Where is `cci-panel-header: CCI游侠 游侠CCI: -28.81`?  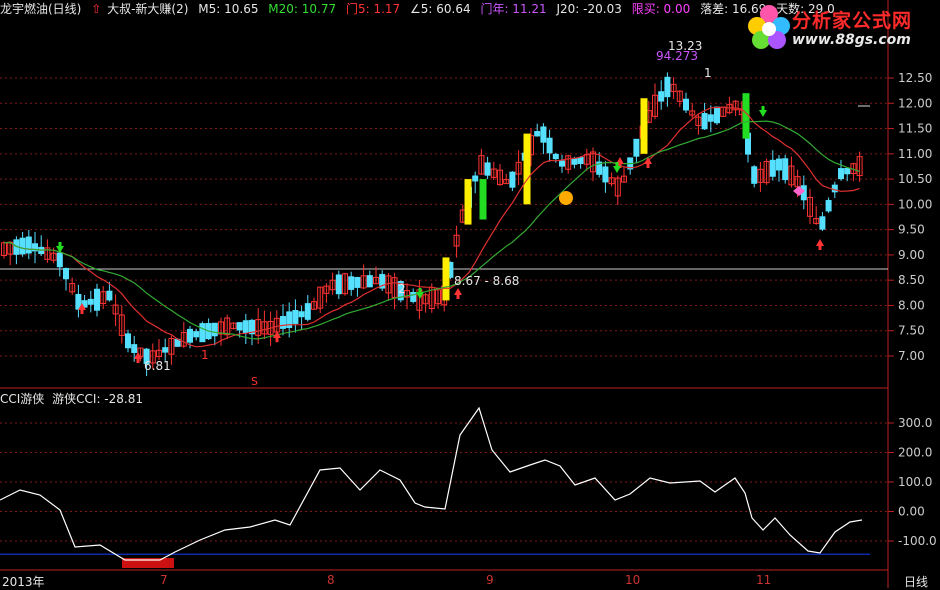
cci-panel-header: CCI游侠 游侠CCI: -28.81 is located at coordinates (71, 398).